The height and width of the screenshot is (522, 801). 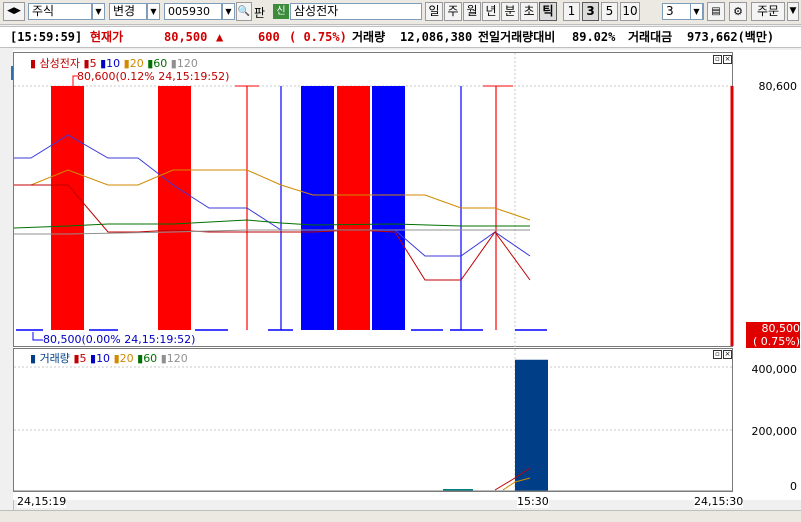 I want to click on bottom-bar, so click(x=400, y=516).